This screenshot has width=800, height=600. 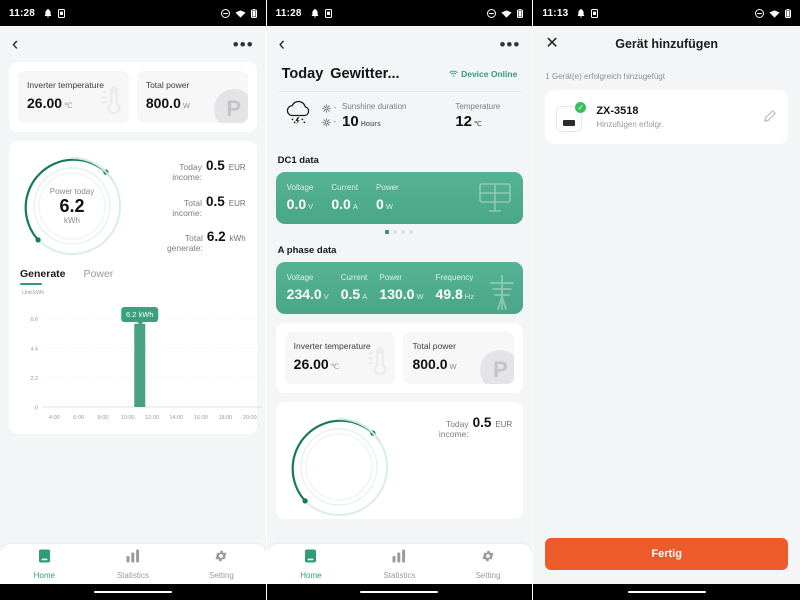 What do you see at coordinates (45, 103) in the screenshot?
I see `tile-value: 26.00` at bounding box center [45, 103].